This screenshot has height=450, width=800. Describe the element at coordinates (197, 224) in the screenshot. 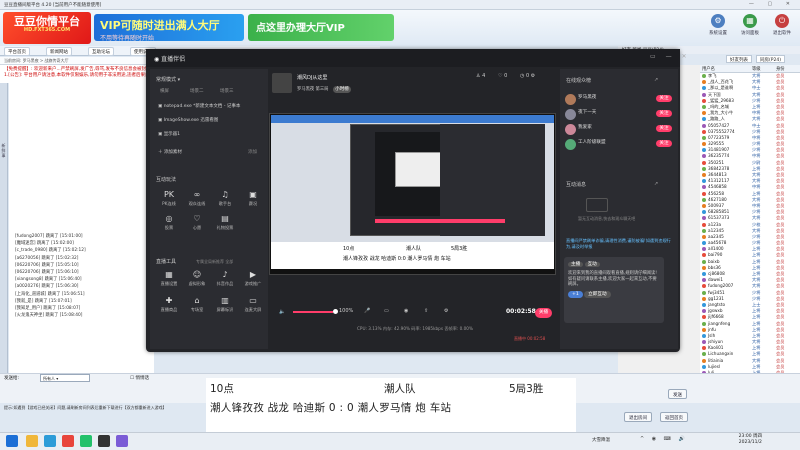

I see `interact-button: ♡ 心愿` at that location.